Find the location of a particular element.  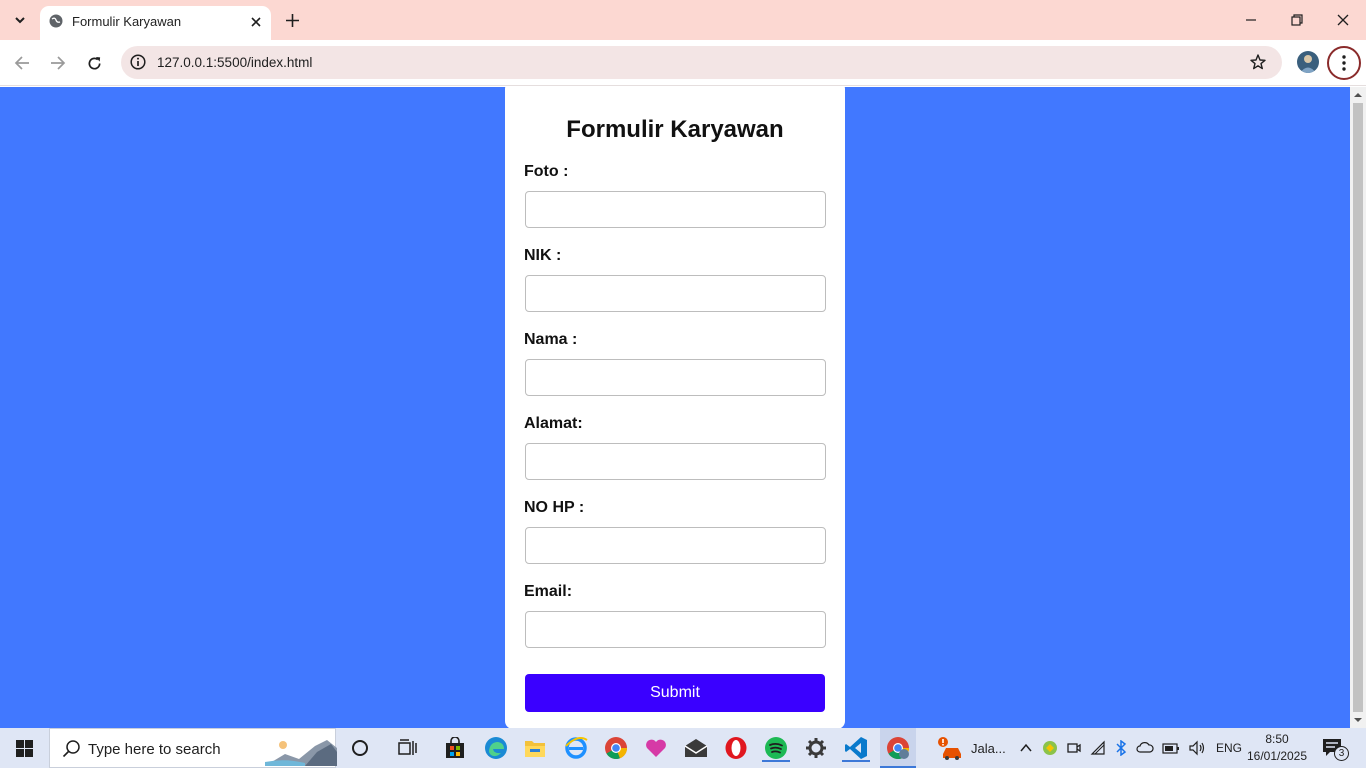

avatar-icon is located at coordinates (1308, 64).